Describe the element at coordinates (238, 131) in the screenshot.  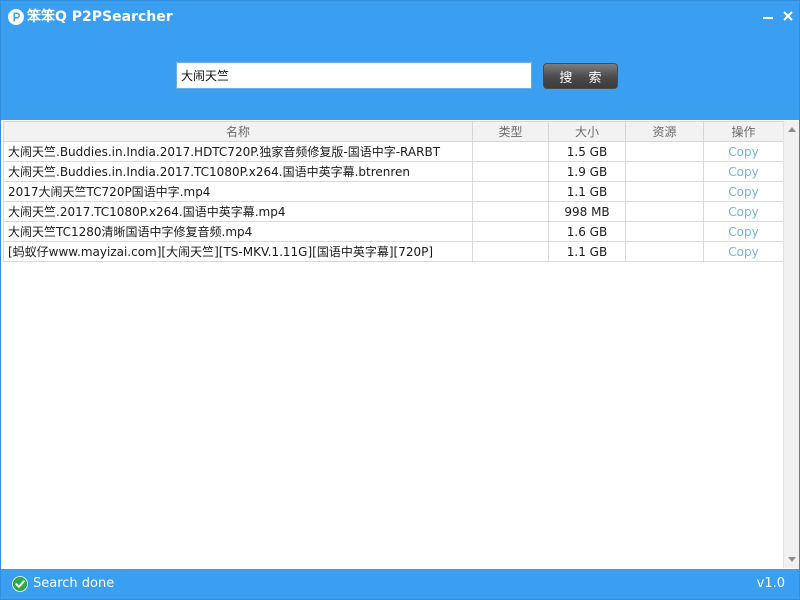
I see `column-header-name: 名称` at that location.